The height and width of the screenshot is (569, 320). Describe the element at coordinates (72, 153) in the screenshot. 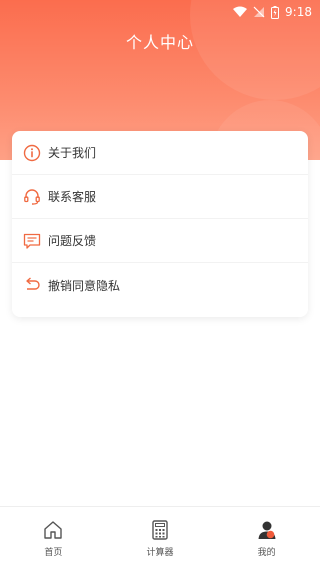

I see `menu-label: 关于我们` at that location.